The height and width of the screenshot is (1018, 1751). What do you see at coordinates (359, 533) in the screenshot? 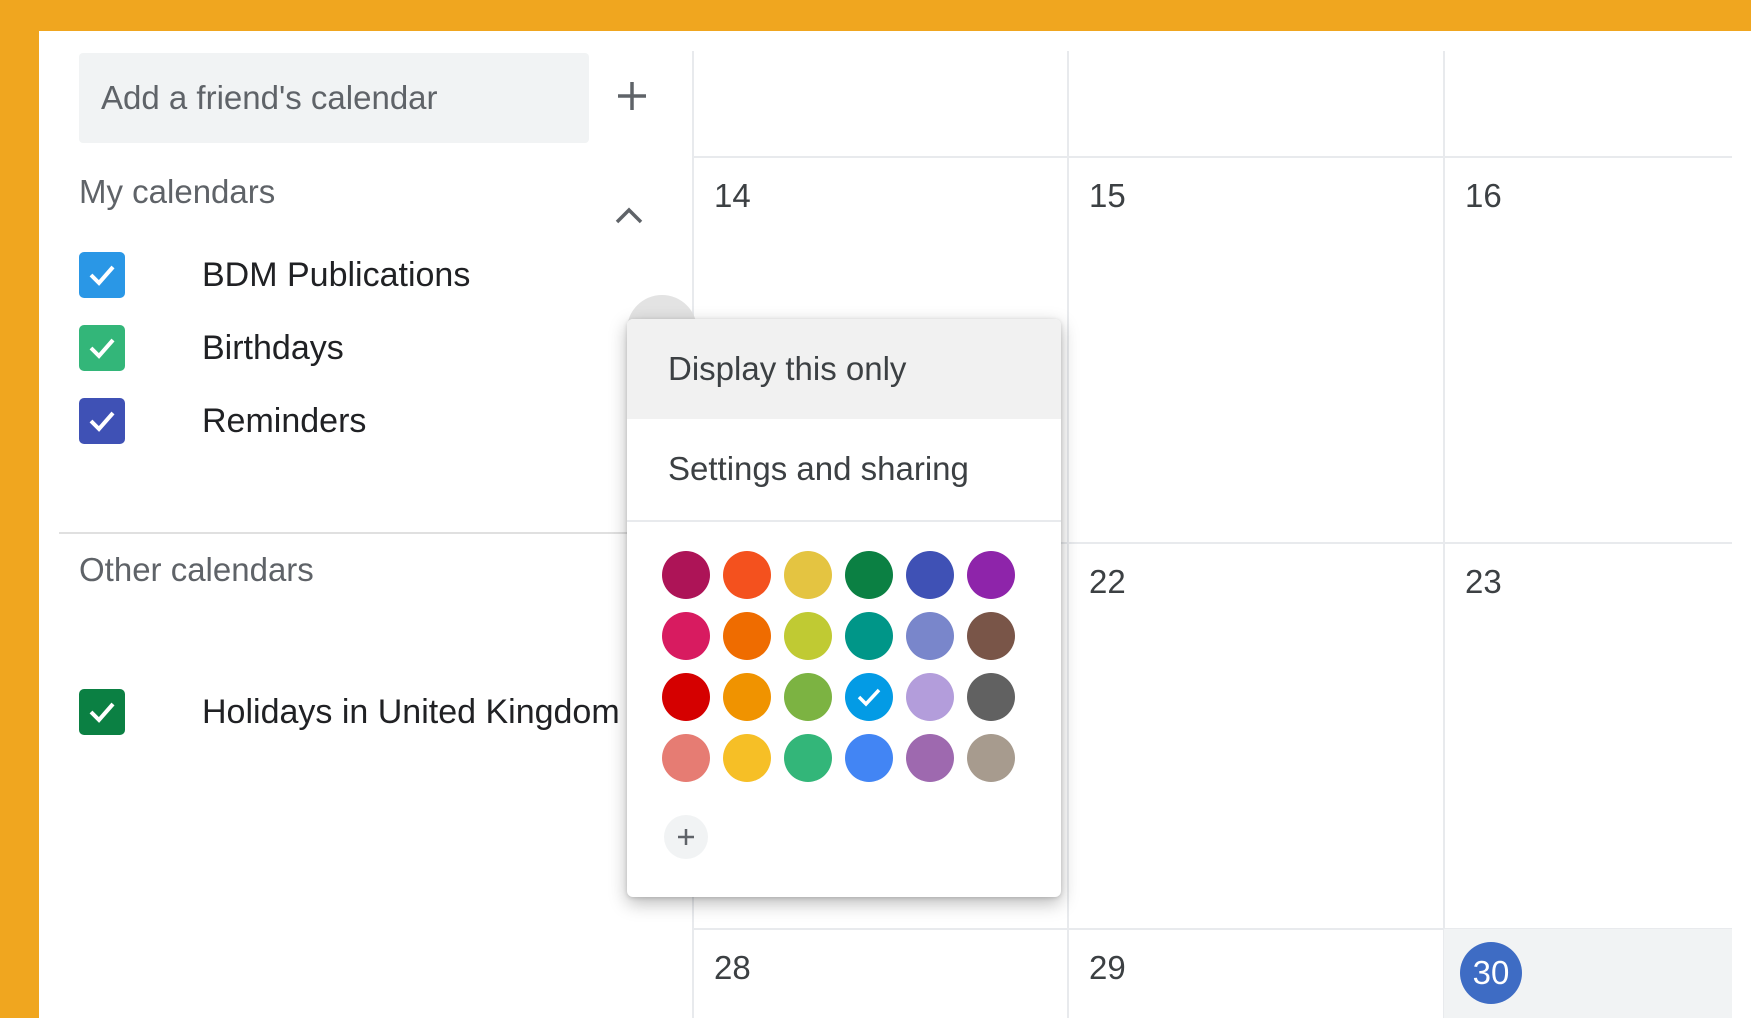
I see `sidebar-divider` at bounding box center [359, 533].